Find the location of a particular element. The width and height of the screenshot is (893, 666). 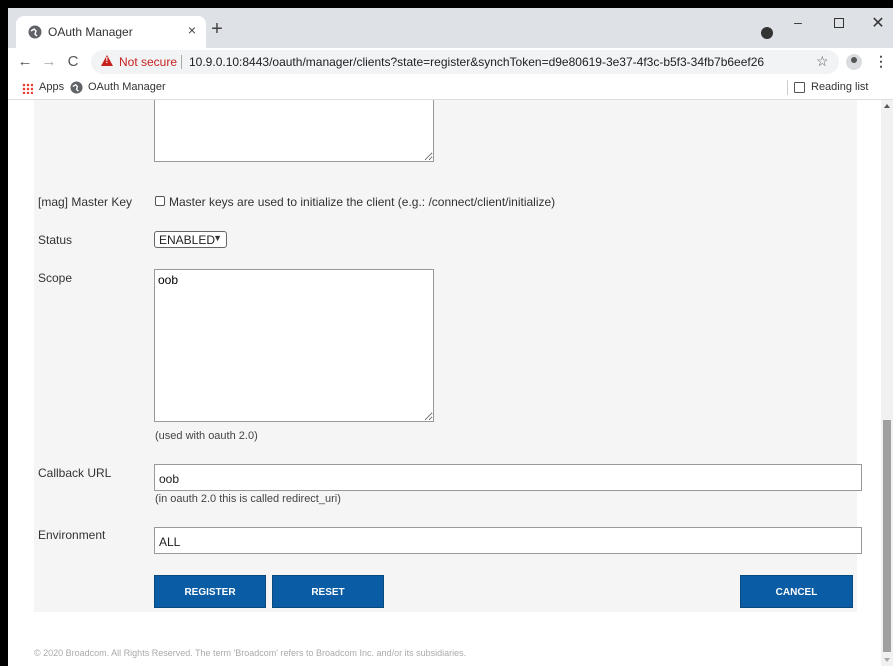

status-select: ENABLED ▼ is located at coordinates (190, 239).